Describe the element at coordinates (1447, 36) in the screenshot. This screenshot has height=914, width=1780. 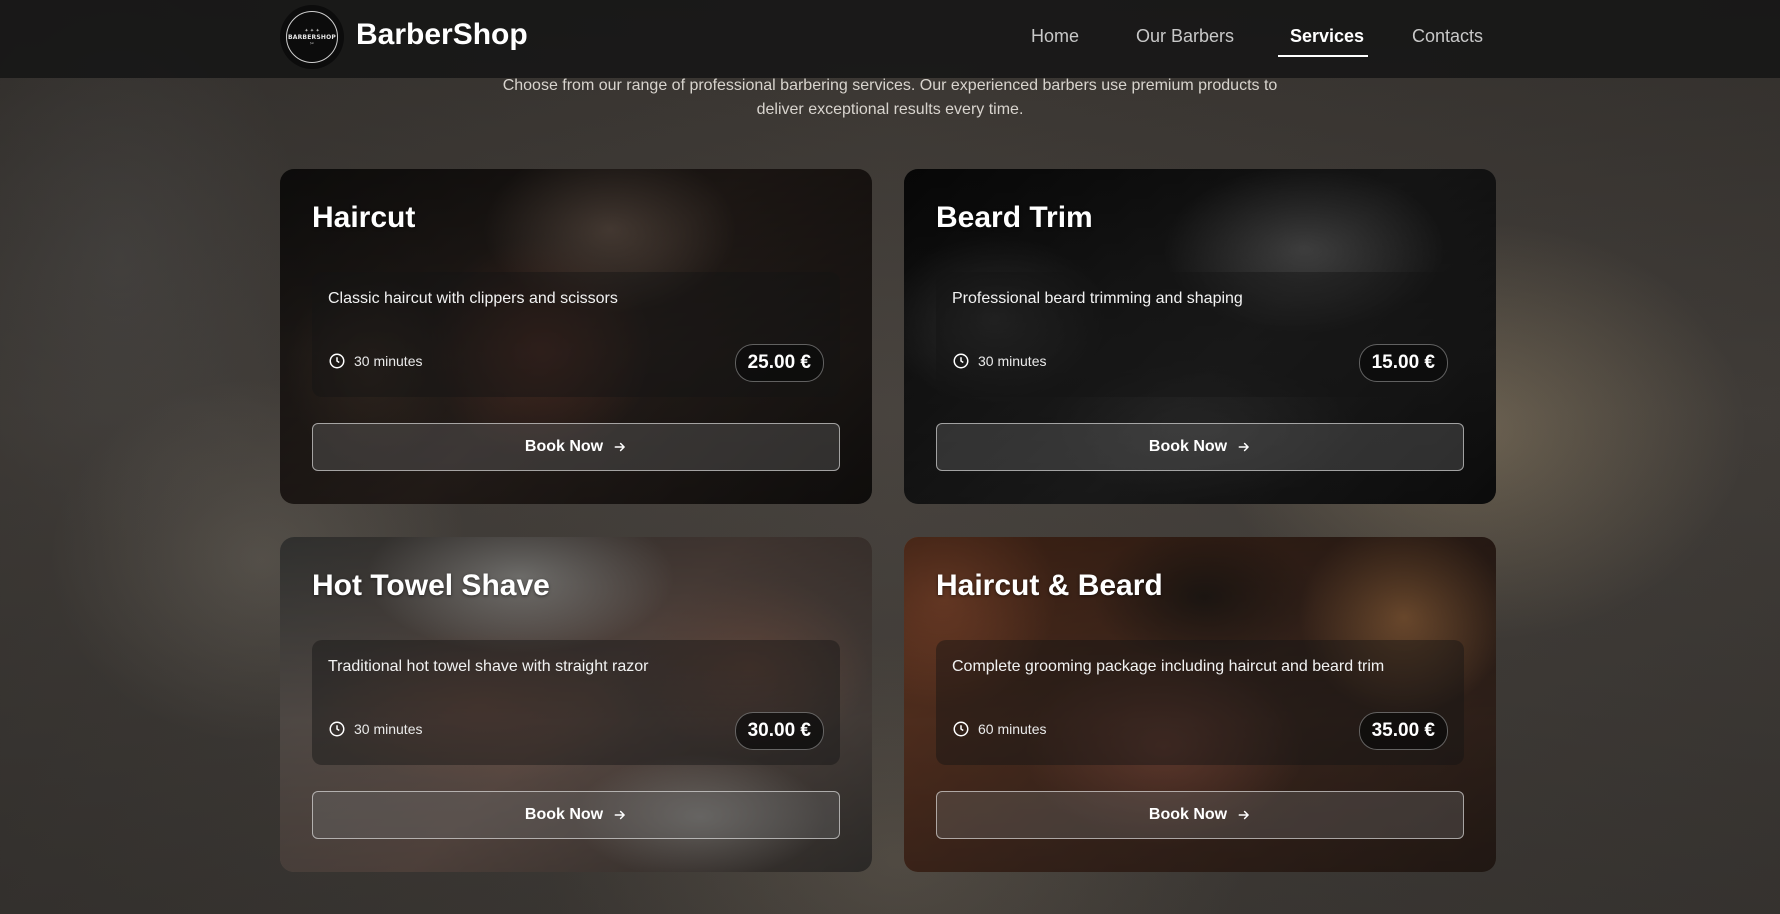
I see `nav-contacts: Contacts` at that location.